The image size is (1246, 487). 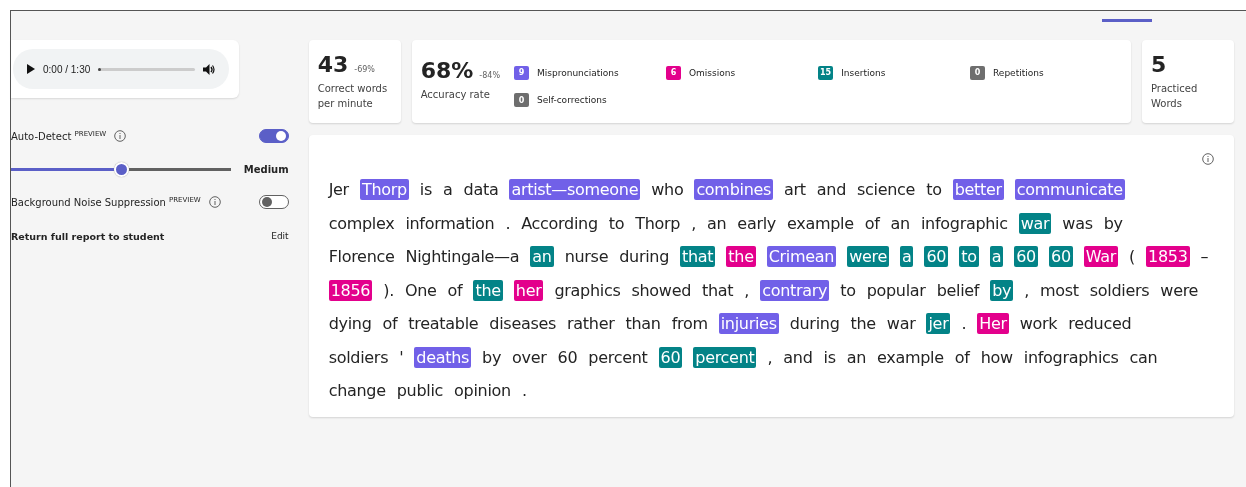 I want to click on passage-word: infographic, so click(x=964, y=223).